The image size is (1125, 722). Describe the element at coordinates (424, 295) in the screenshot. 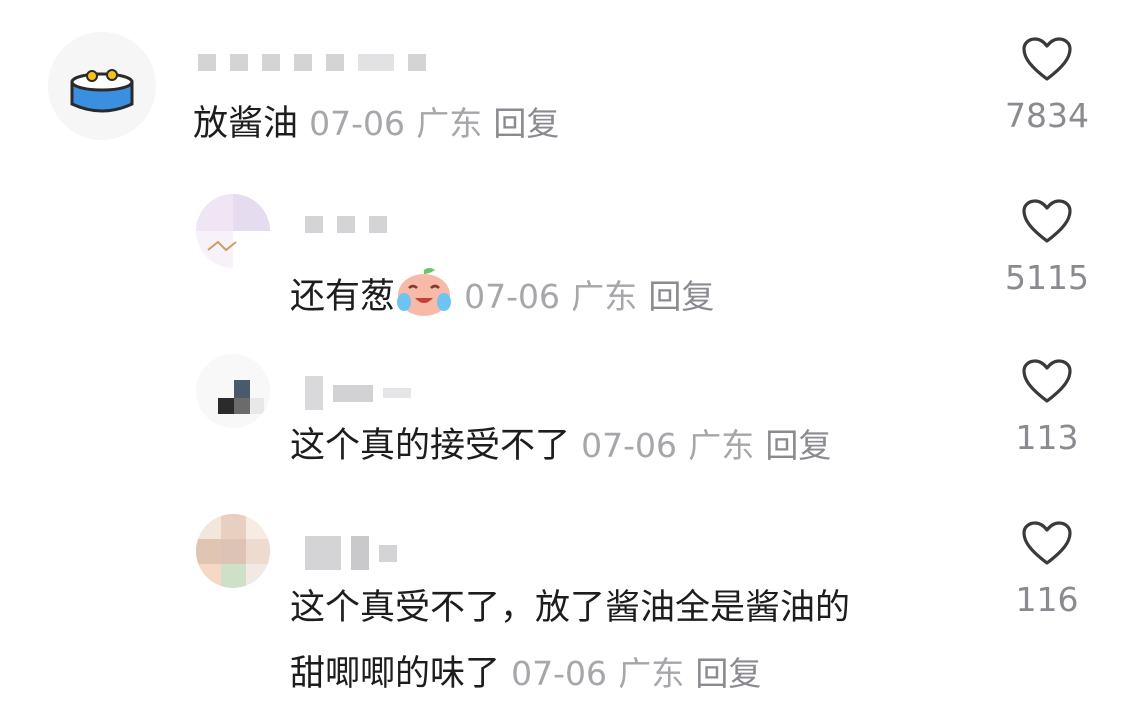

I see `crying-laughing-peach-emoji` at that location.